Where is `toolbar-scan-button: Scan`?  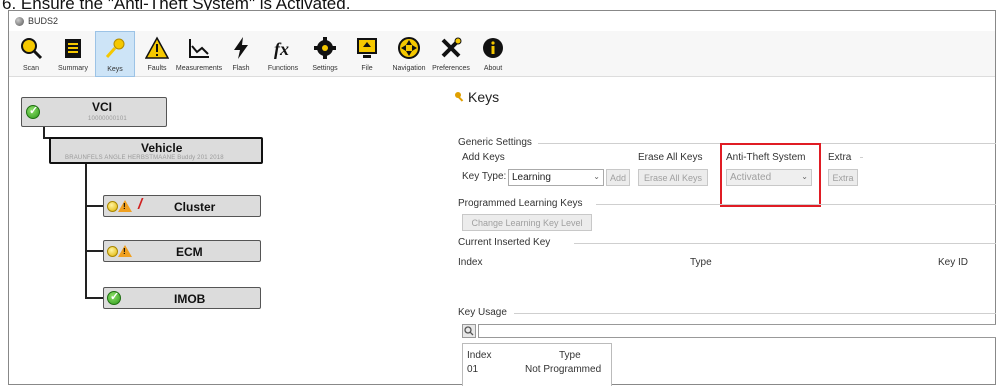
toolbar-scan-button: Scan is located at coordinates (31, 54).